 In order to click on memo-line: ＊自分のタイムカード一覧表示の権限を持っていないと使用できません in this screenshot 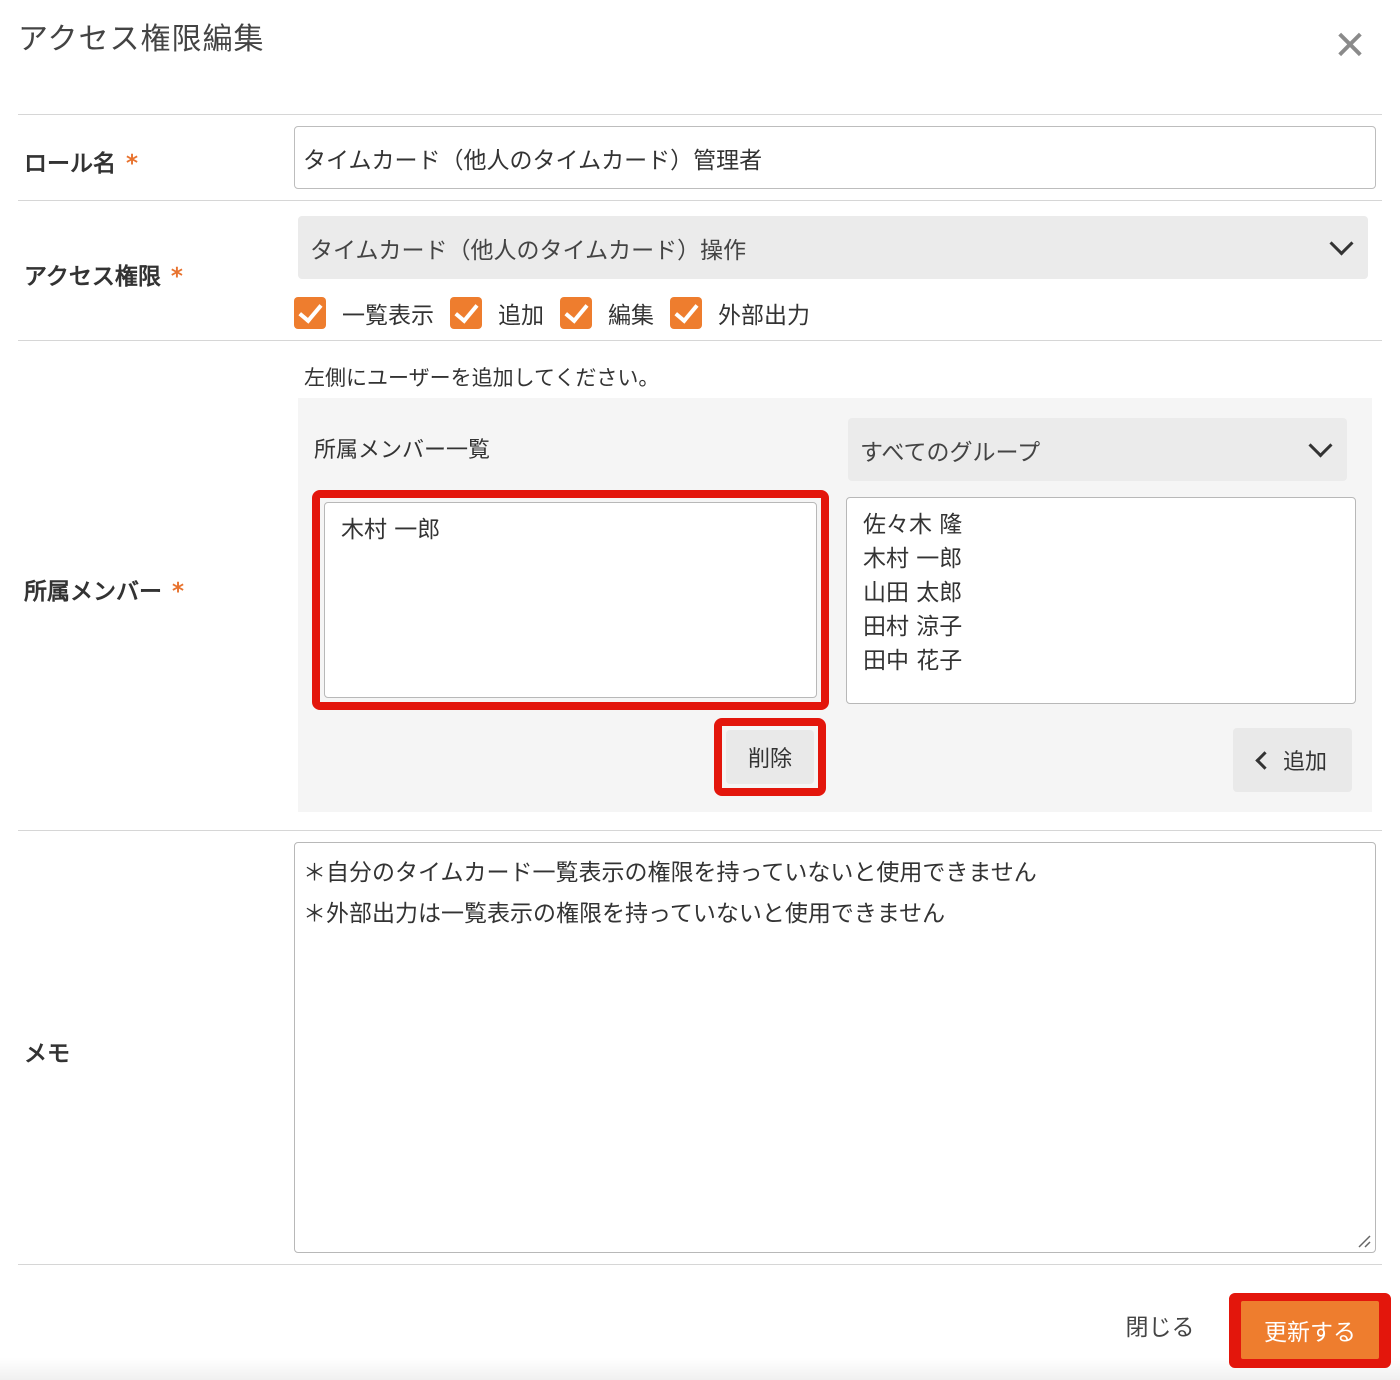, I will do `click(670, 873)`.